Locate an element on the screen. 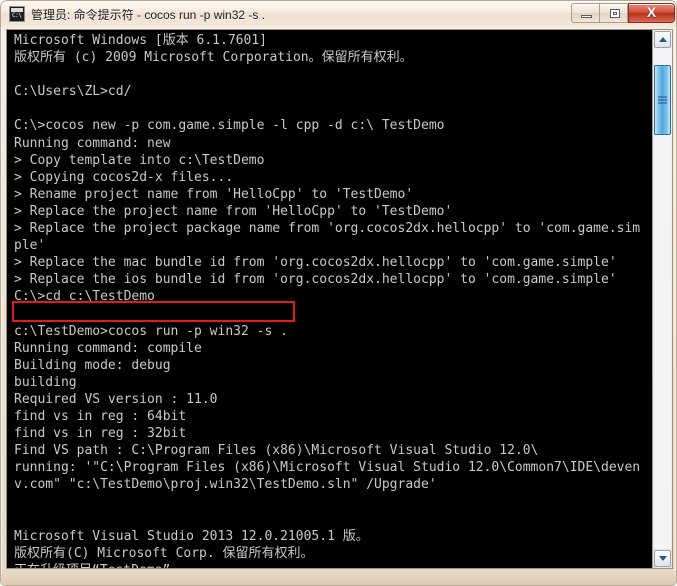 This screenshot has width=677, height=586. command-prompt-icon-glyph: C:\ is located at coordinates (17, 15).